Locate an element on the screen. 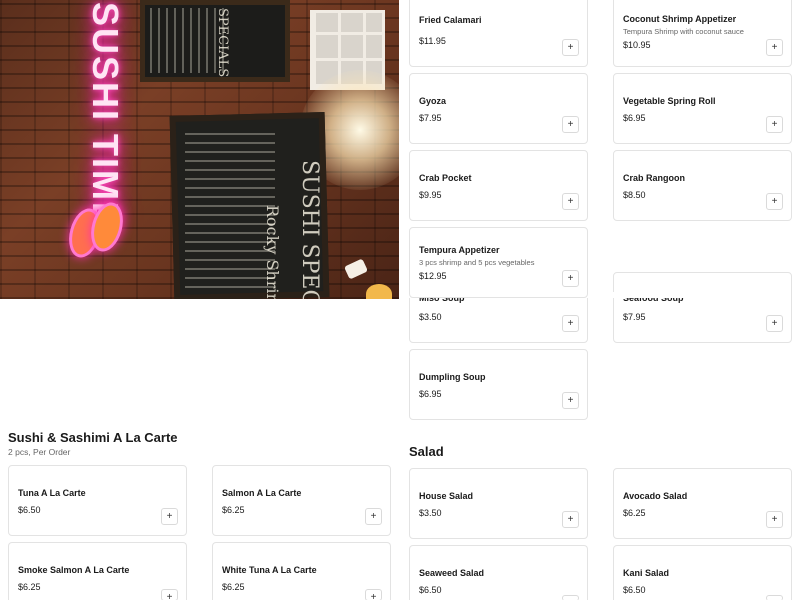 Image resolution: width=800 pixels, height=600 pixels. item-price: $10.95 is located at coordinates (637, 45).